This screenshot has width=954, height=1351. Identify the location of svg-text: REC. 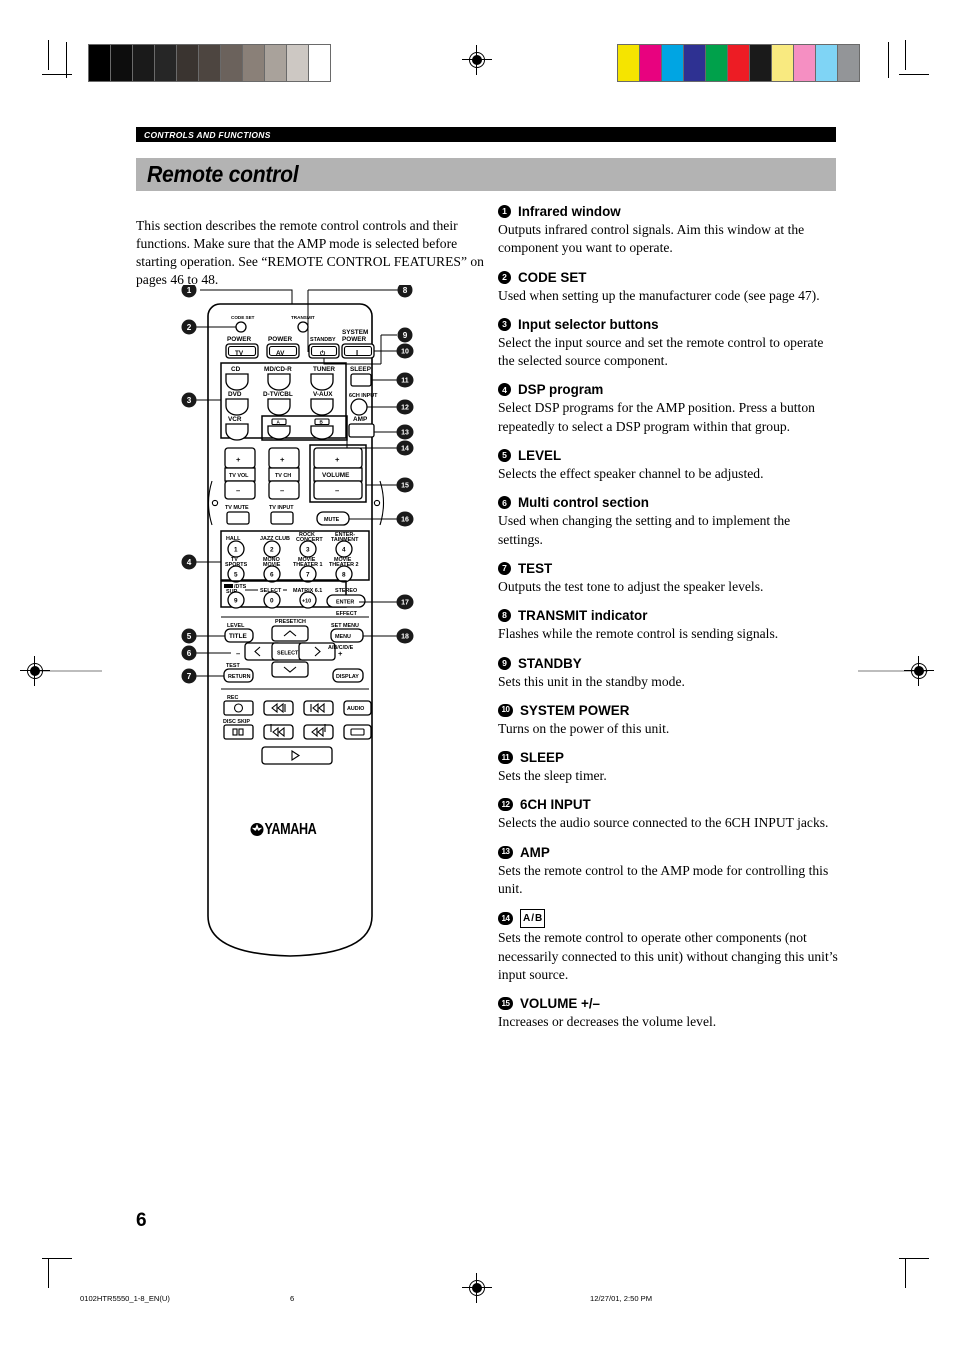
(232, 698).